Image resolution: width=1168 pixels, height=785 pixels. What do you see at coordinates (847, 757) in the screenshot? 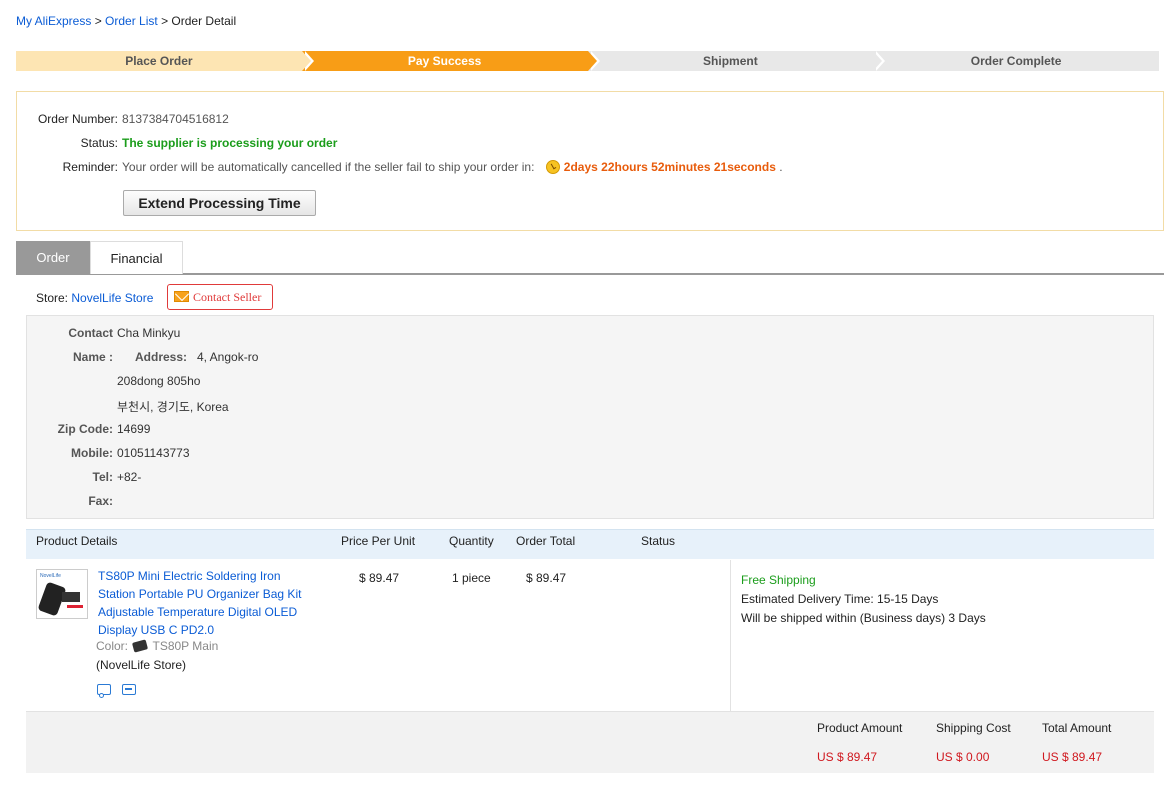
I see `product-amount-value: US $ 89.47` at bounding box center [847, 757].